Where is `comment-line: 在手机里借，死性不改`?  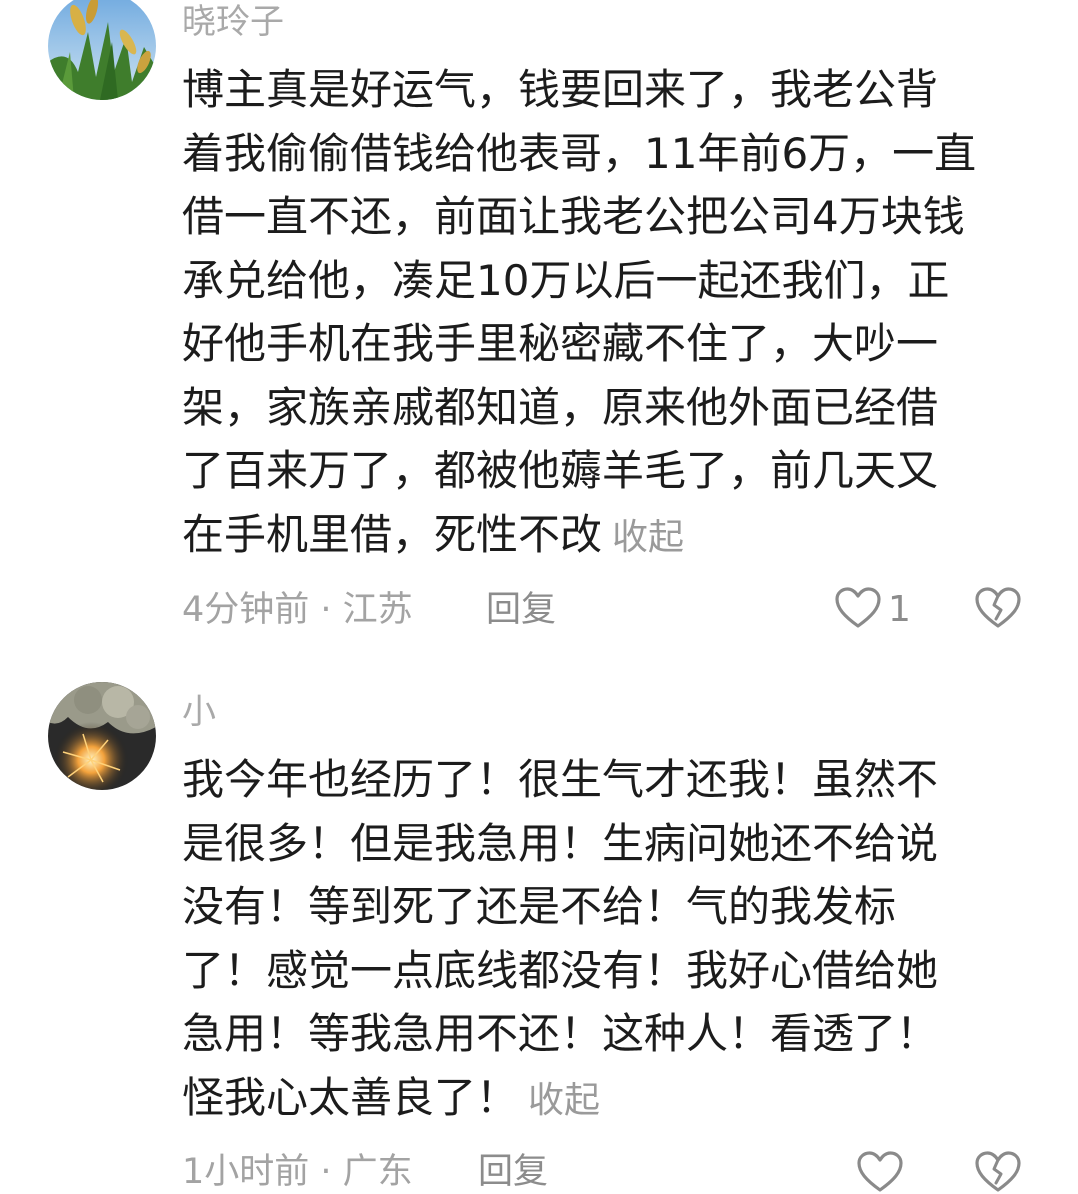
comment-line: 在手机里借，死性不改 is located at coordinates (392, 534).